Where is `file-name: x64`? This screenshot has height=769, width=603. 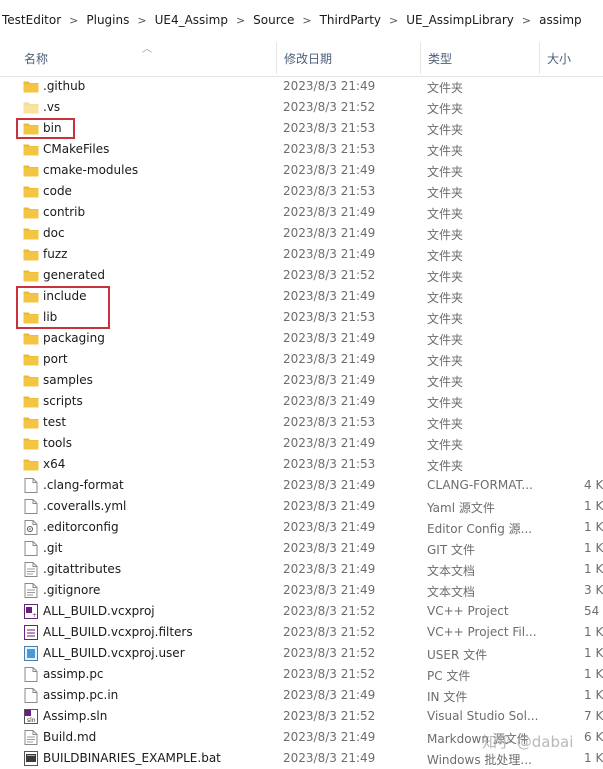 file-name: x64 is located at coordinates (54, 464).